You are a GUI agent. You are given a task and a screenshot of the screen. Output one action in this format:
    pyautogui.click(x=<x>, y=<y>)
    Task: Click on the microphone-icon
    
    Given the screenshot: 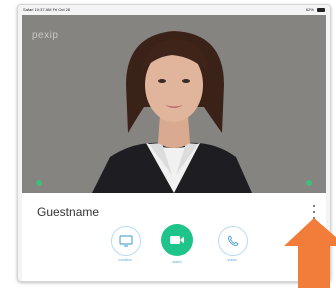 What is the action you would take?
    pyautogui.click(x=309, y=183)
    